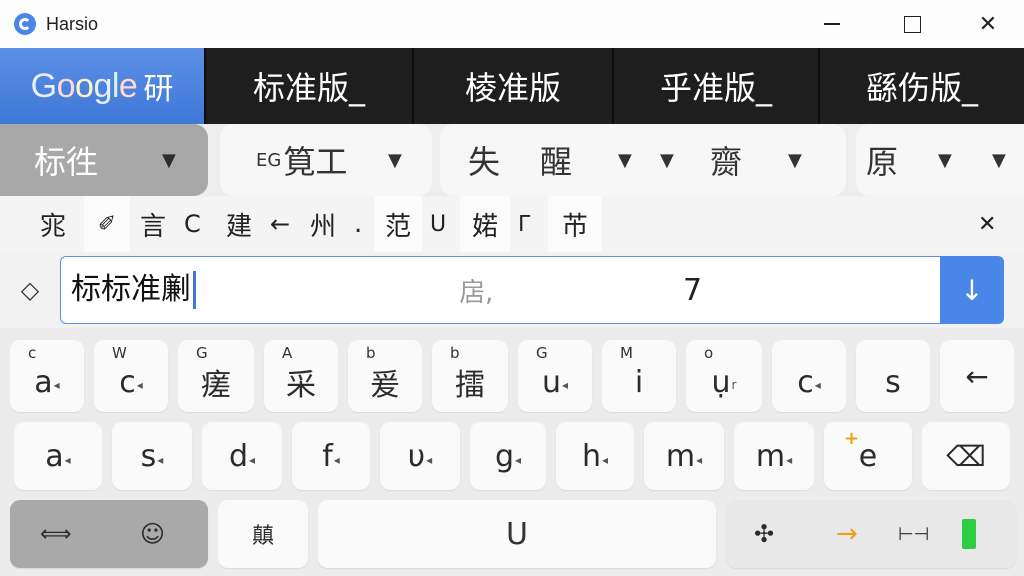  I want to click on key-v: υ ◂, so click(420, 456).